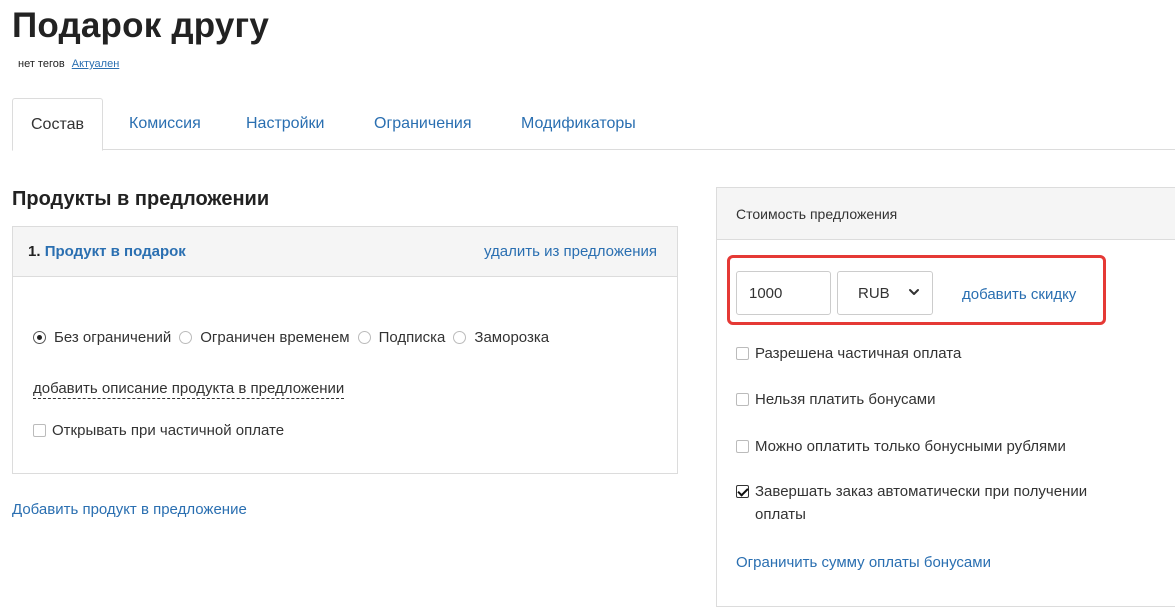  Describe the element at coordinates (189, 389) in the screenshot. I see `add-description-link: добавить описание продукта в предложении` at that location.